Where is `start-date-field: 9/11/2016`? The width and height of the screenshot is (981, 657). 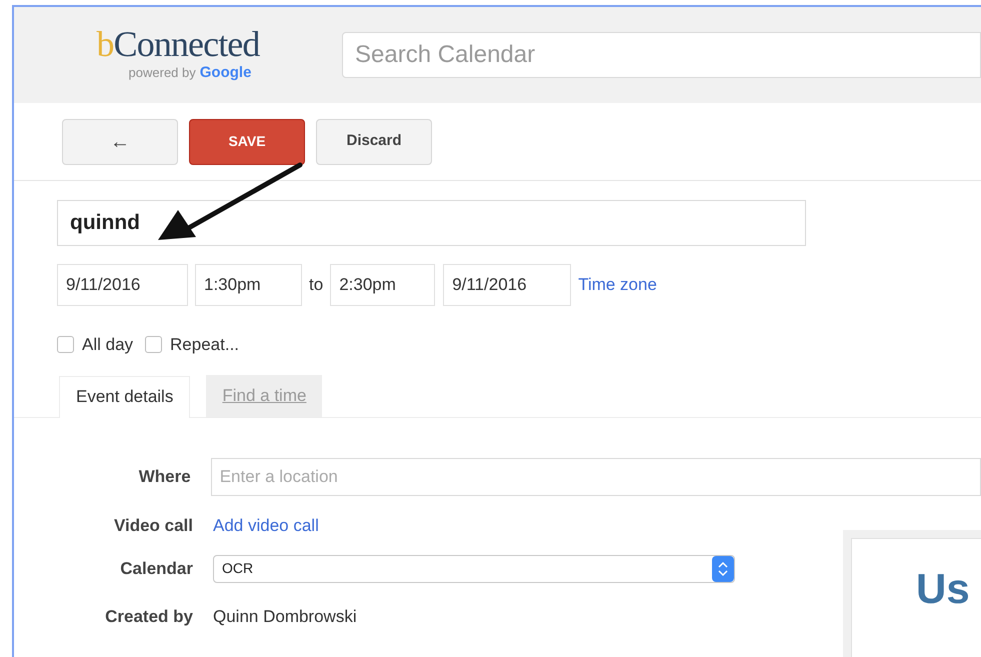
start-date-field: 9/11/2016 is located at coordinates (122, 285).